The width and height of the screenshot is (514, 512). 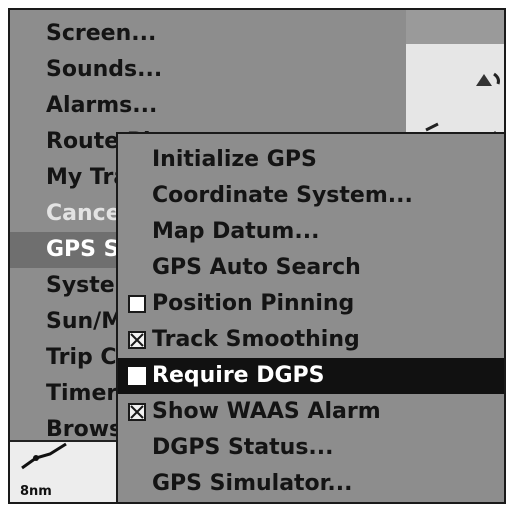 What do you see at coordinates (256, 339) in the screenshot?
I see `submenu-item-label: Track Smoothing` at bounding box center [256, 339].